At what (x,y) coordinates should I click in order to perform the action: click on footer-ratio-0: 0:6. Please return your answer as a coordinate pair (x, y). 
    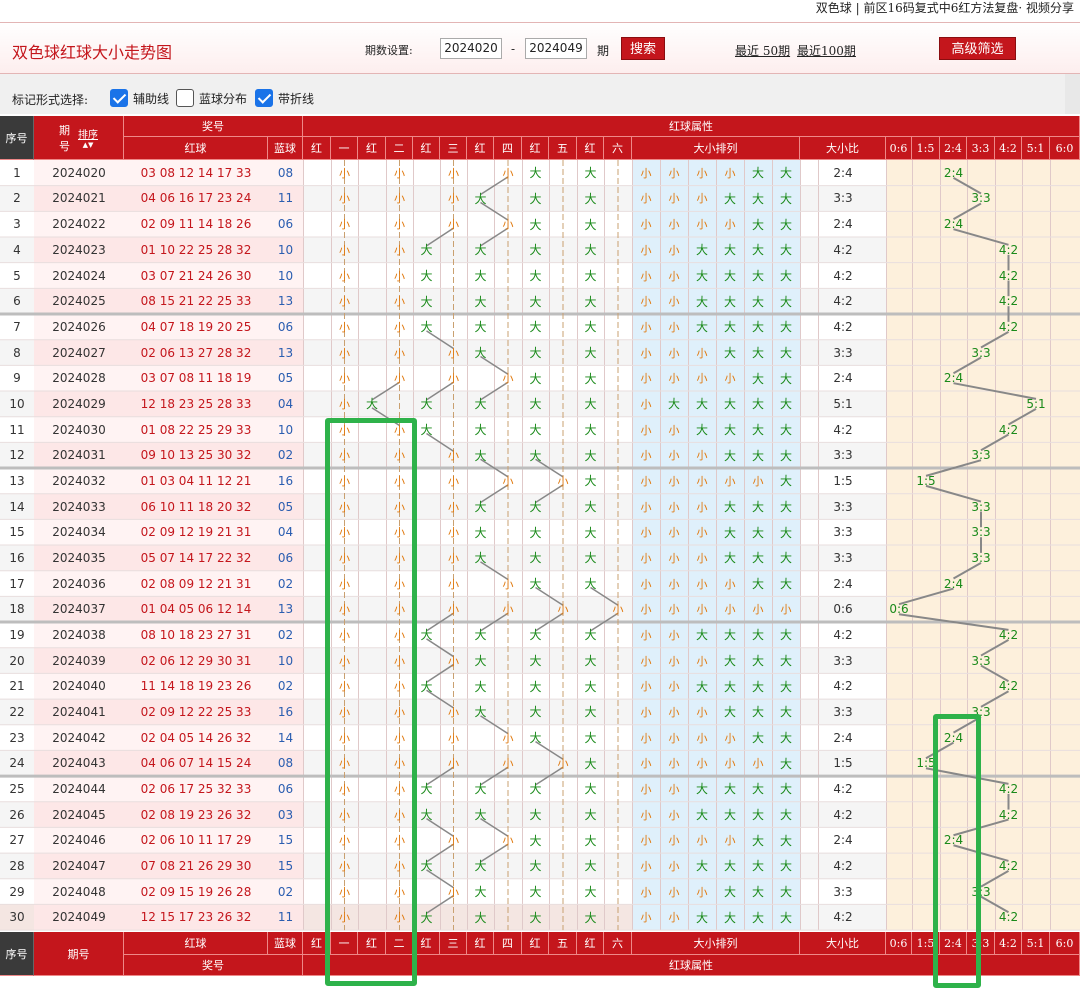
    Looking at the image, I should click on (899, 944).